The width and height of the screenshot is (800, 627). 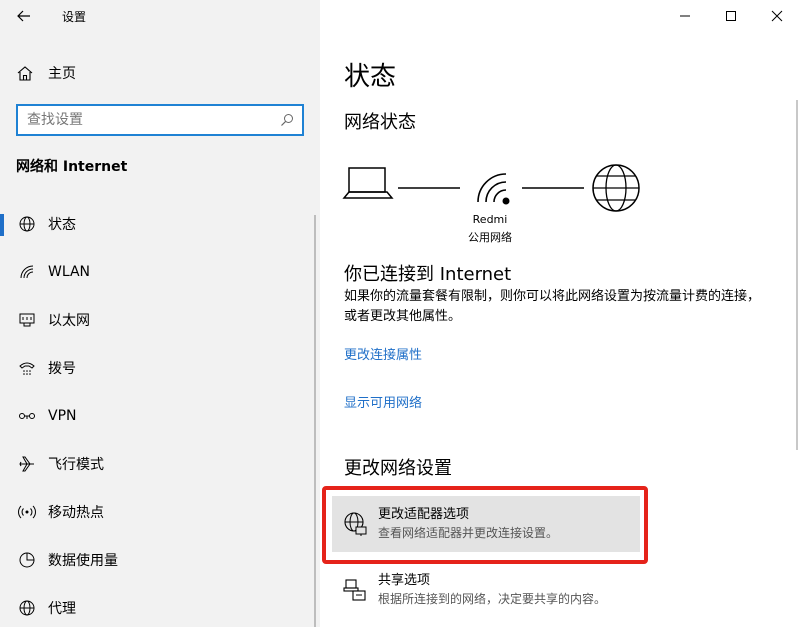 What do you see at coordinates (370, 77) in the screenshot?
I see `page-title: 状态` at bounding box center [370, 77].